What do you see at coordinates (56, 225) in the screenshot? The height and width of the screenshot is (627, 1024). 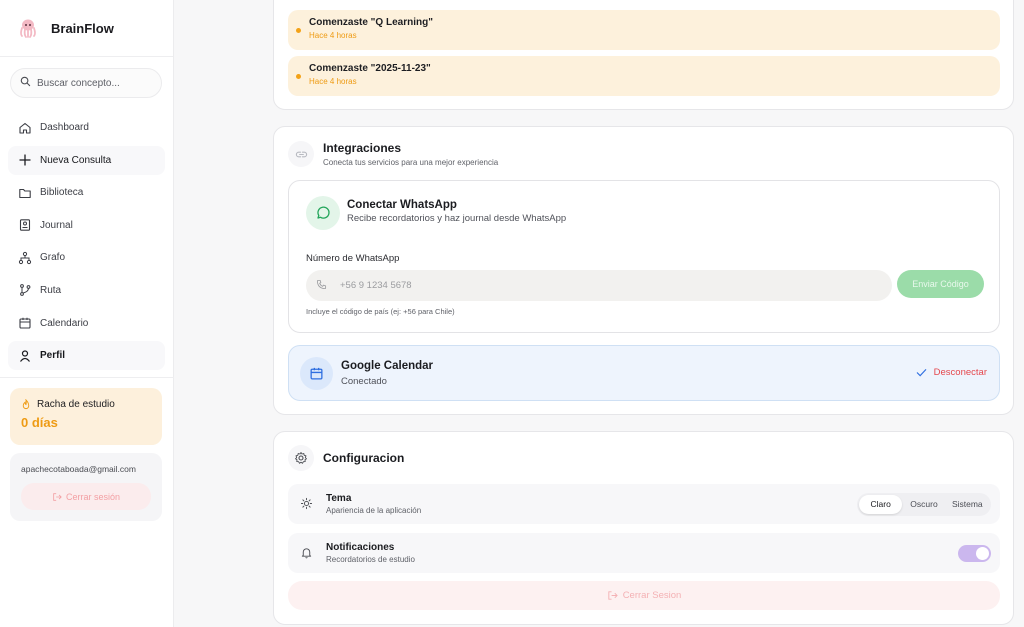 I see `sidebar-item-label: Journal` at bounding box center [56, 225].